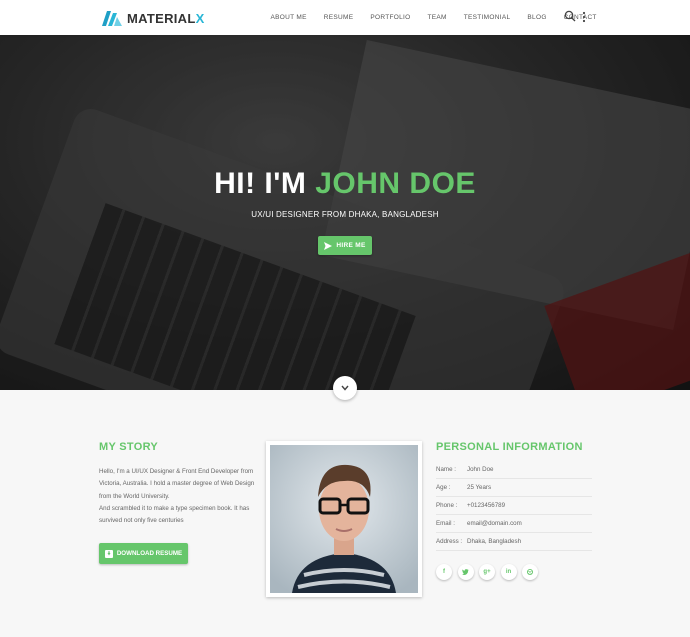 This screenshot has height=637, width=690. What do you see at coordinates (444, 572) in the screenshot?
I see `facebook-icon: f` at bounding box center [444, 572].